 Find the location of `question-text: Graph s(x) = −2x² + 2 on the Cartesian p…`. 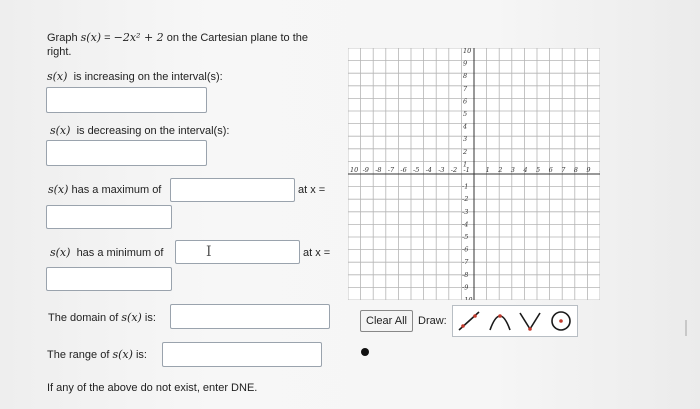

question-text: Graph s(x) = −2x² + 2 on the Cartesian p… is located at coordinates (177, 44).